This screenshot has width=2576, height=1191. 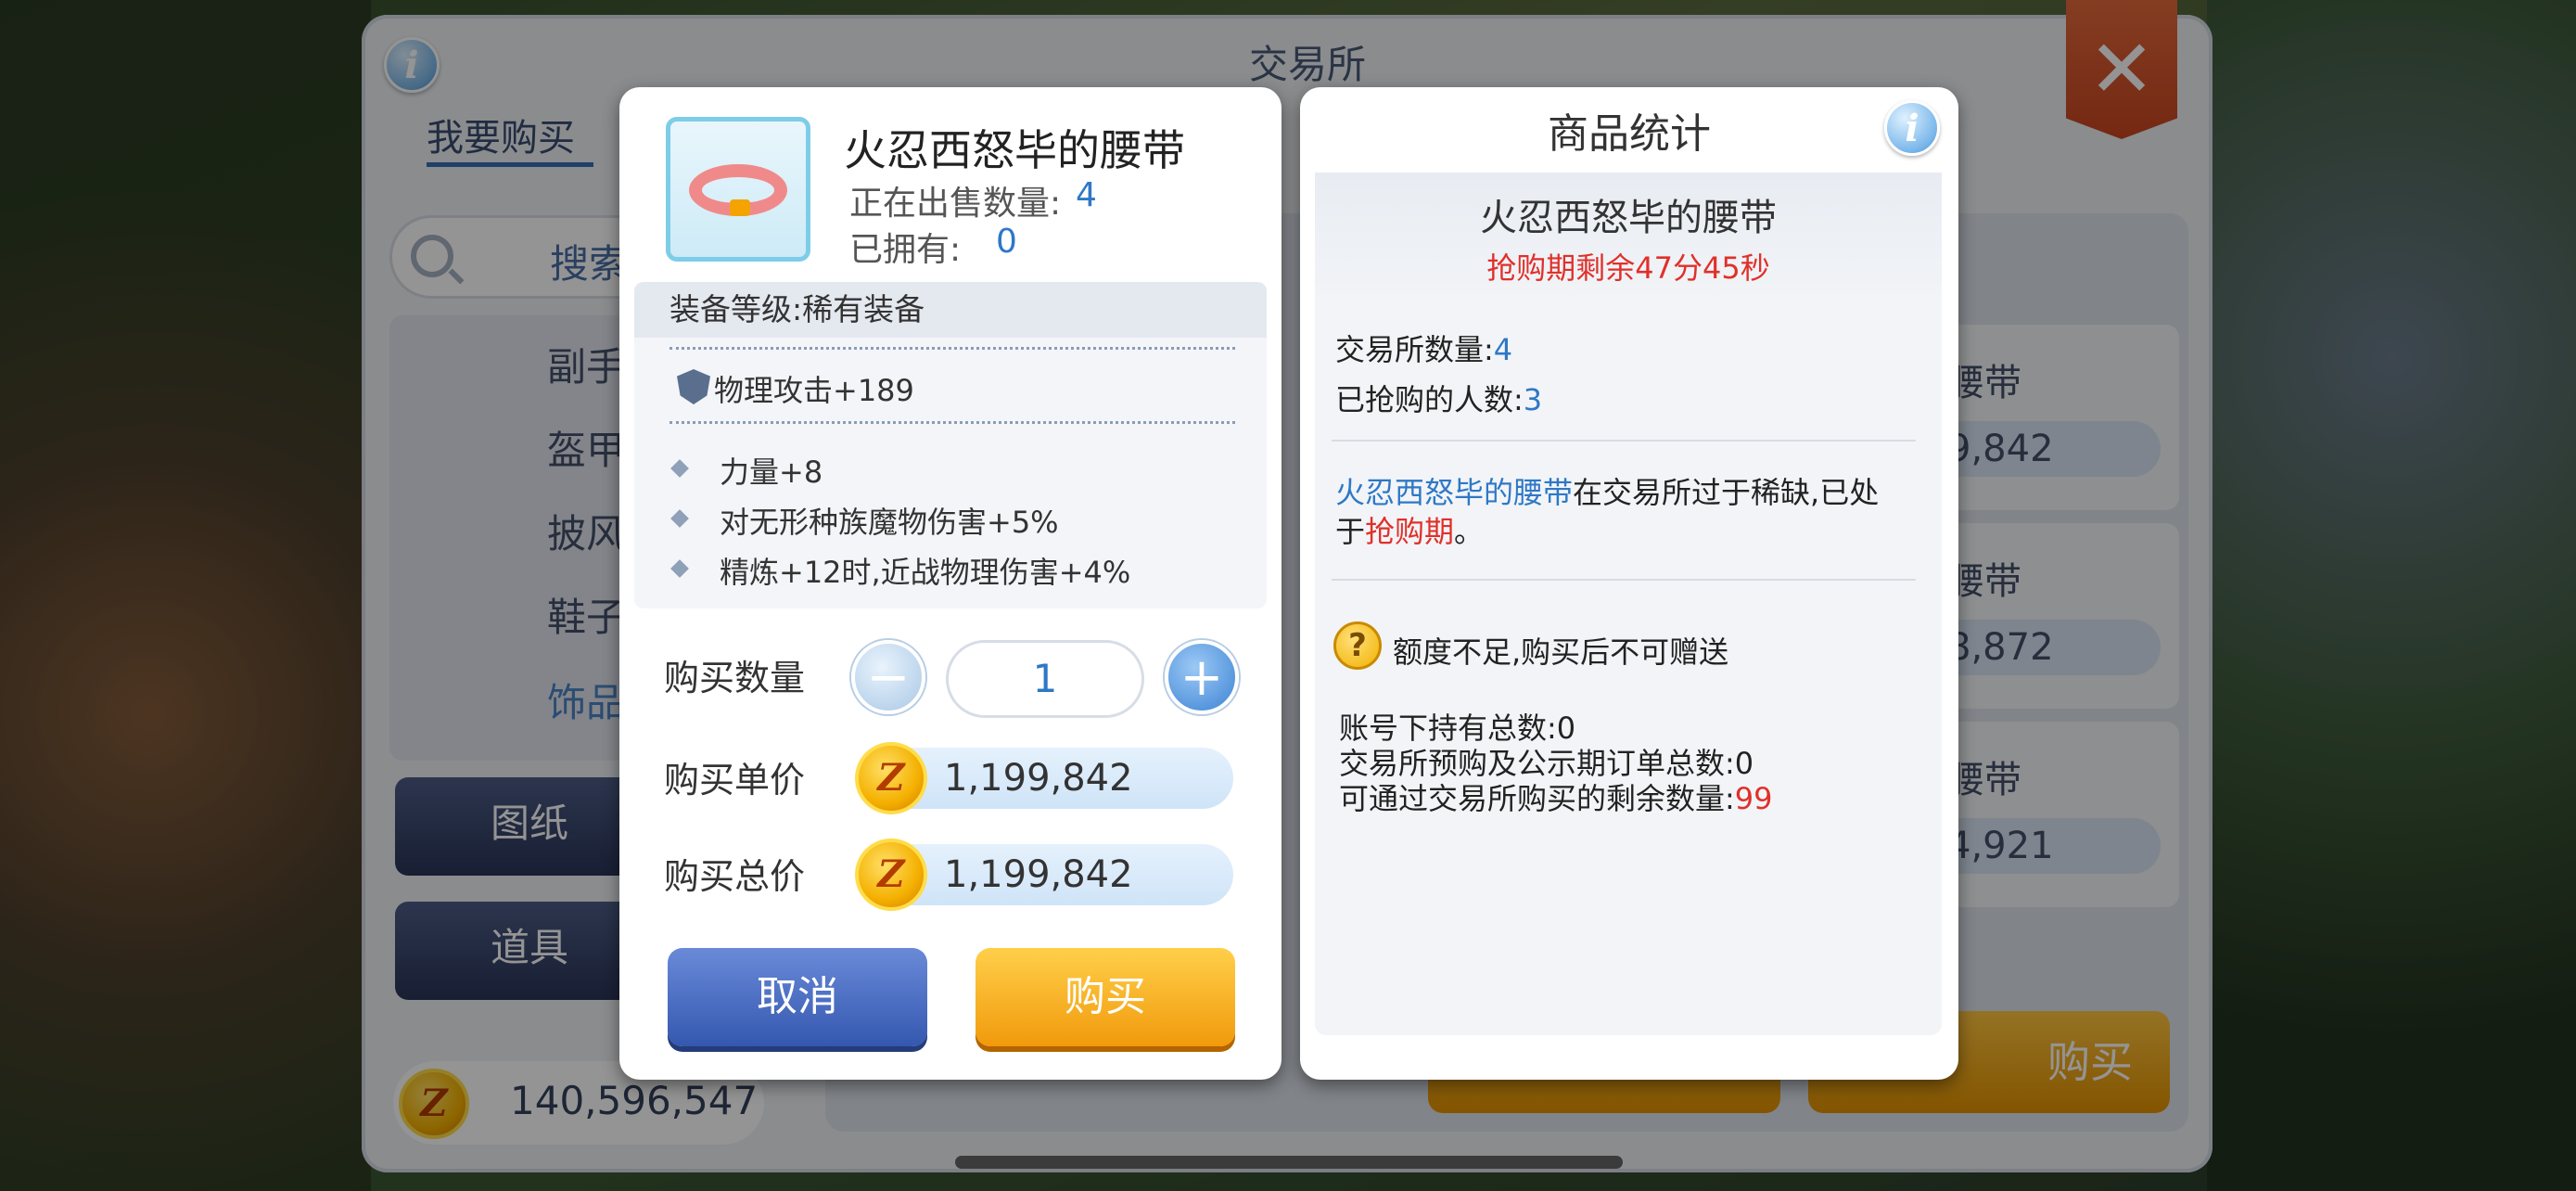 What do you see at coordinates (1006, 242) in the screenshot?
I see `owned-value: 0` at bounding box center [1006, 242].